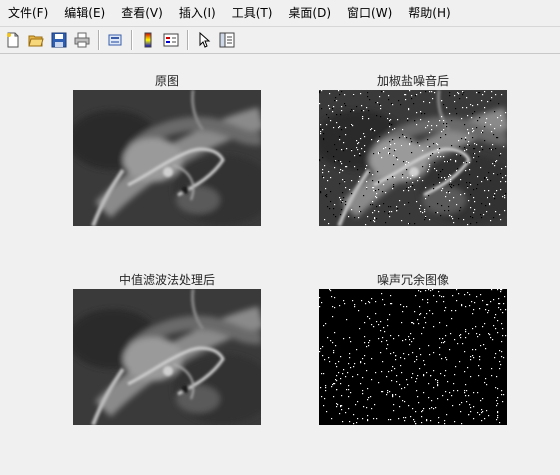  Describe the element at coordinates (197, 13) in the screenshot. I see `menu-insert: 插入(I)` at that location.